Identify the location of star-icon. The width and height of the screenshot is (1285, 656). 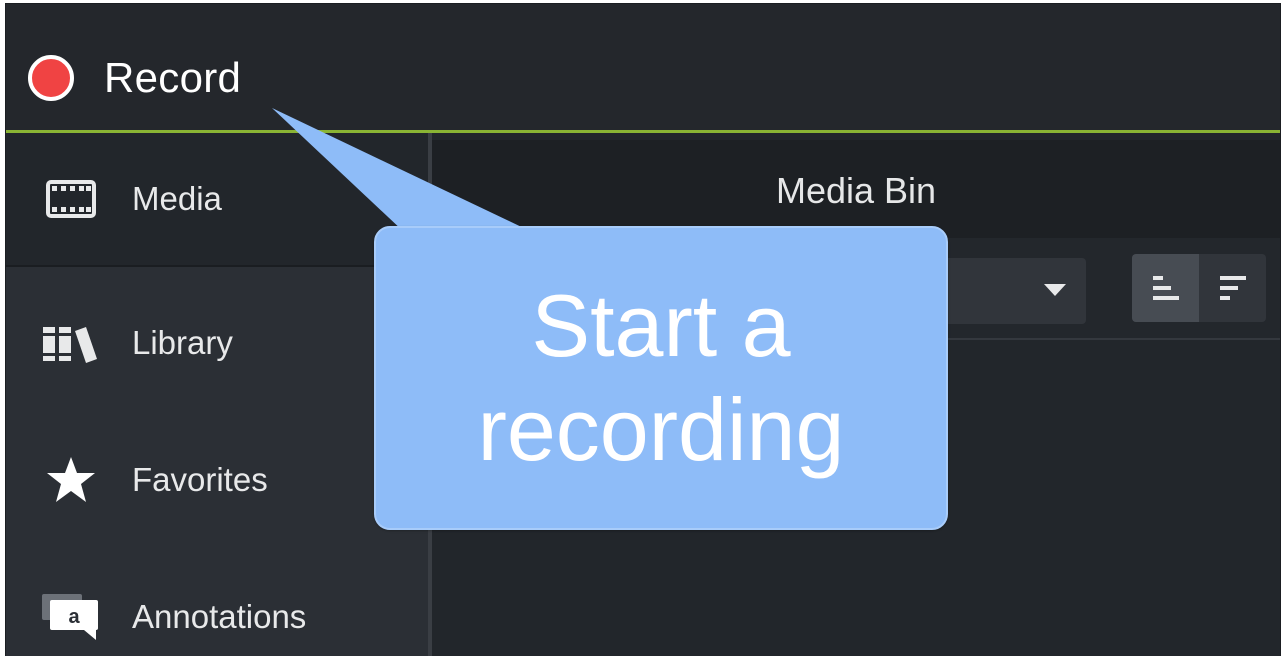
(71, 479).